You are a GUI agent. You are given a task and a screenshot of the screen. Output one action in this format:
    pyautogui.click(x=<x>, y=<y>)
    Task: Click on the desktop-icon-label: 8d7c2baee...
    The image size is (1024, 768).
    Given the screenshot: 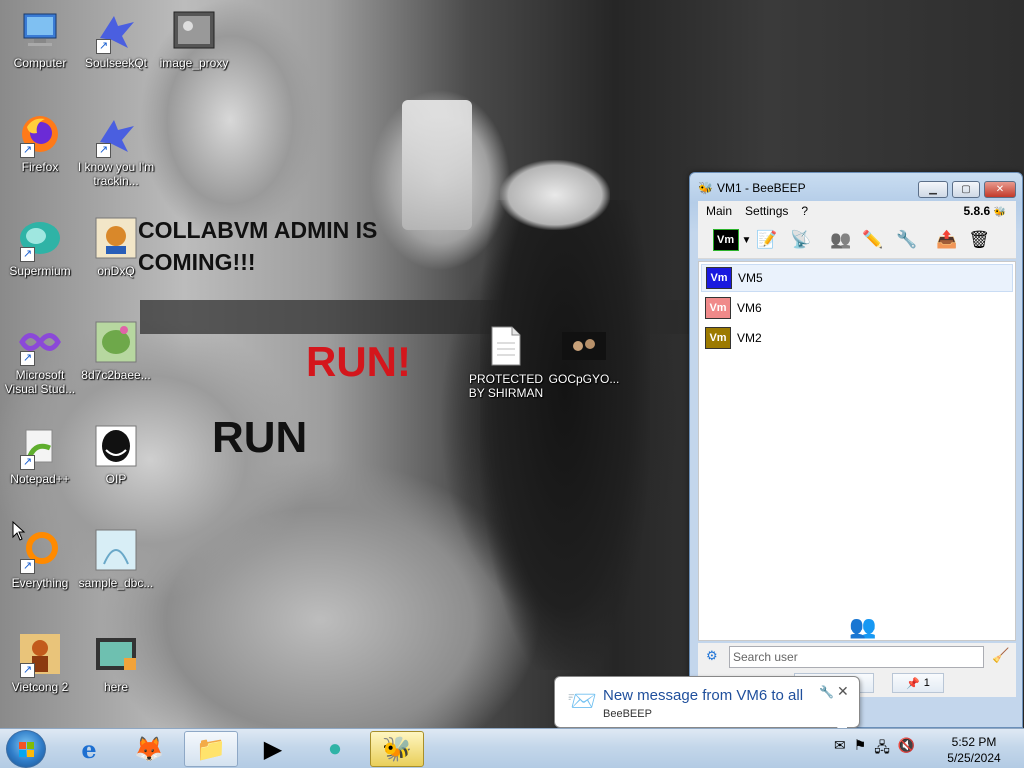 What is the action you would take?
    pyautogui.click(x=116, y=375)
    